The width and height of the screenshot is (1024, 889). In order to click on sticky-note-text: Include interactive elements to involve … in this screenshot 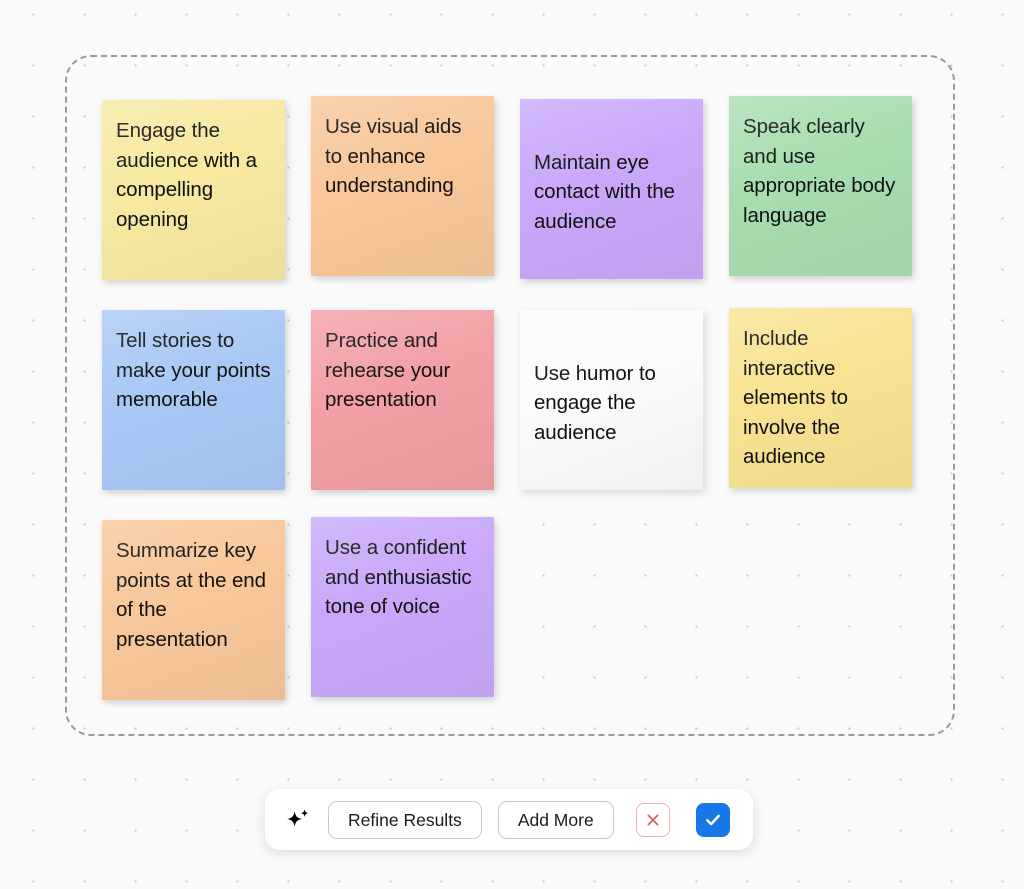, I will do `click(795, 397)`.